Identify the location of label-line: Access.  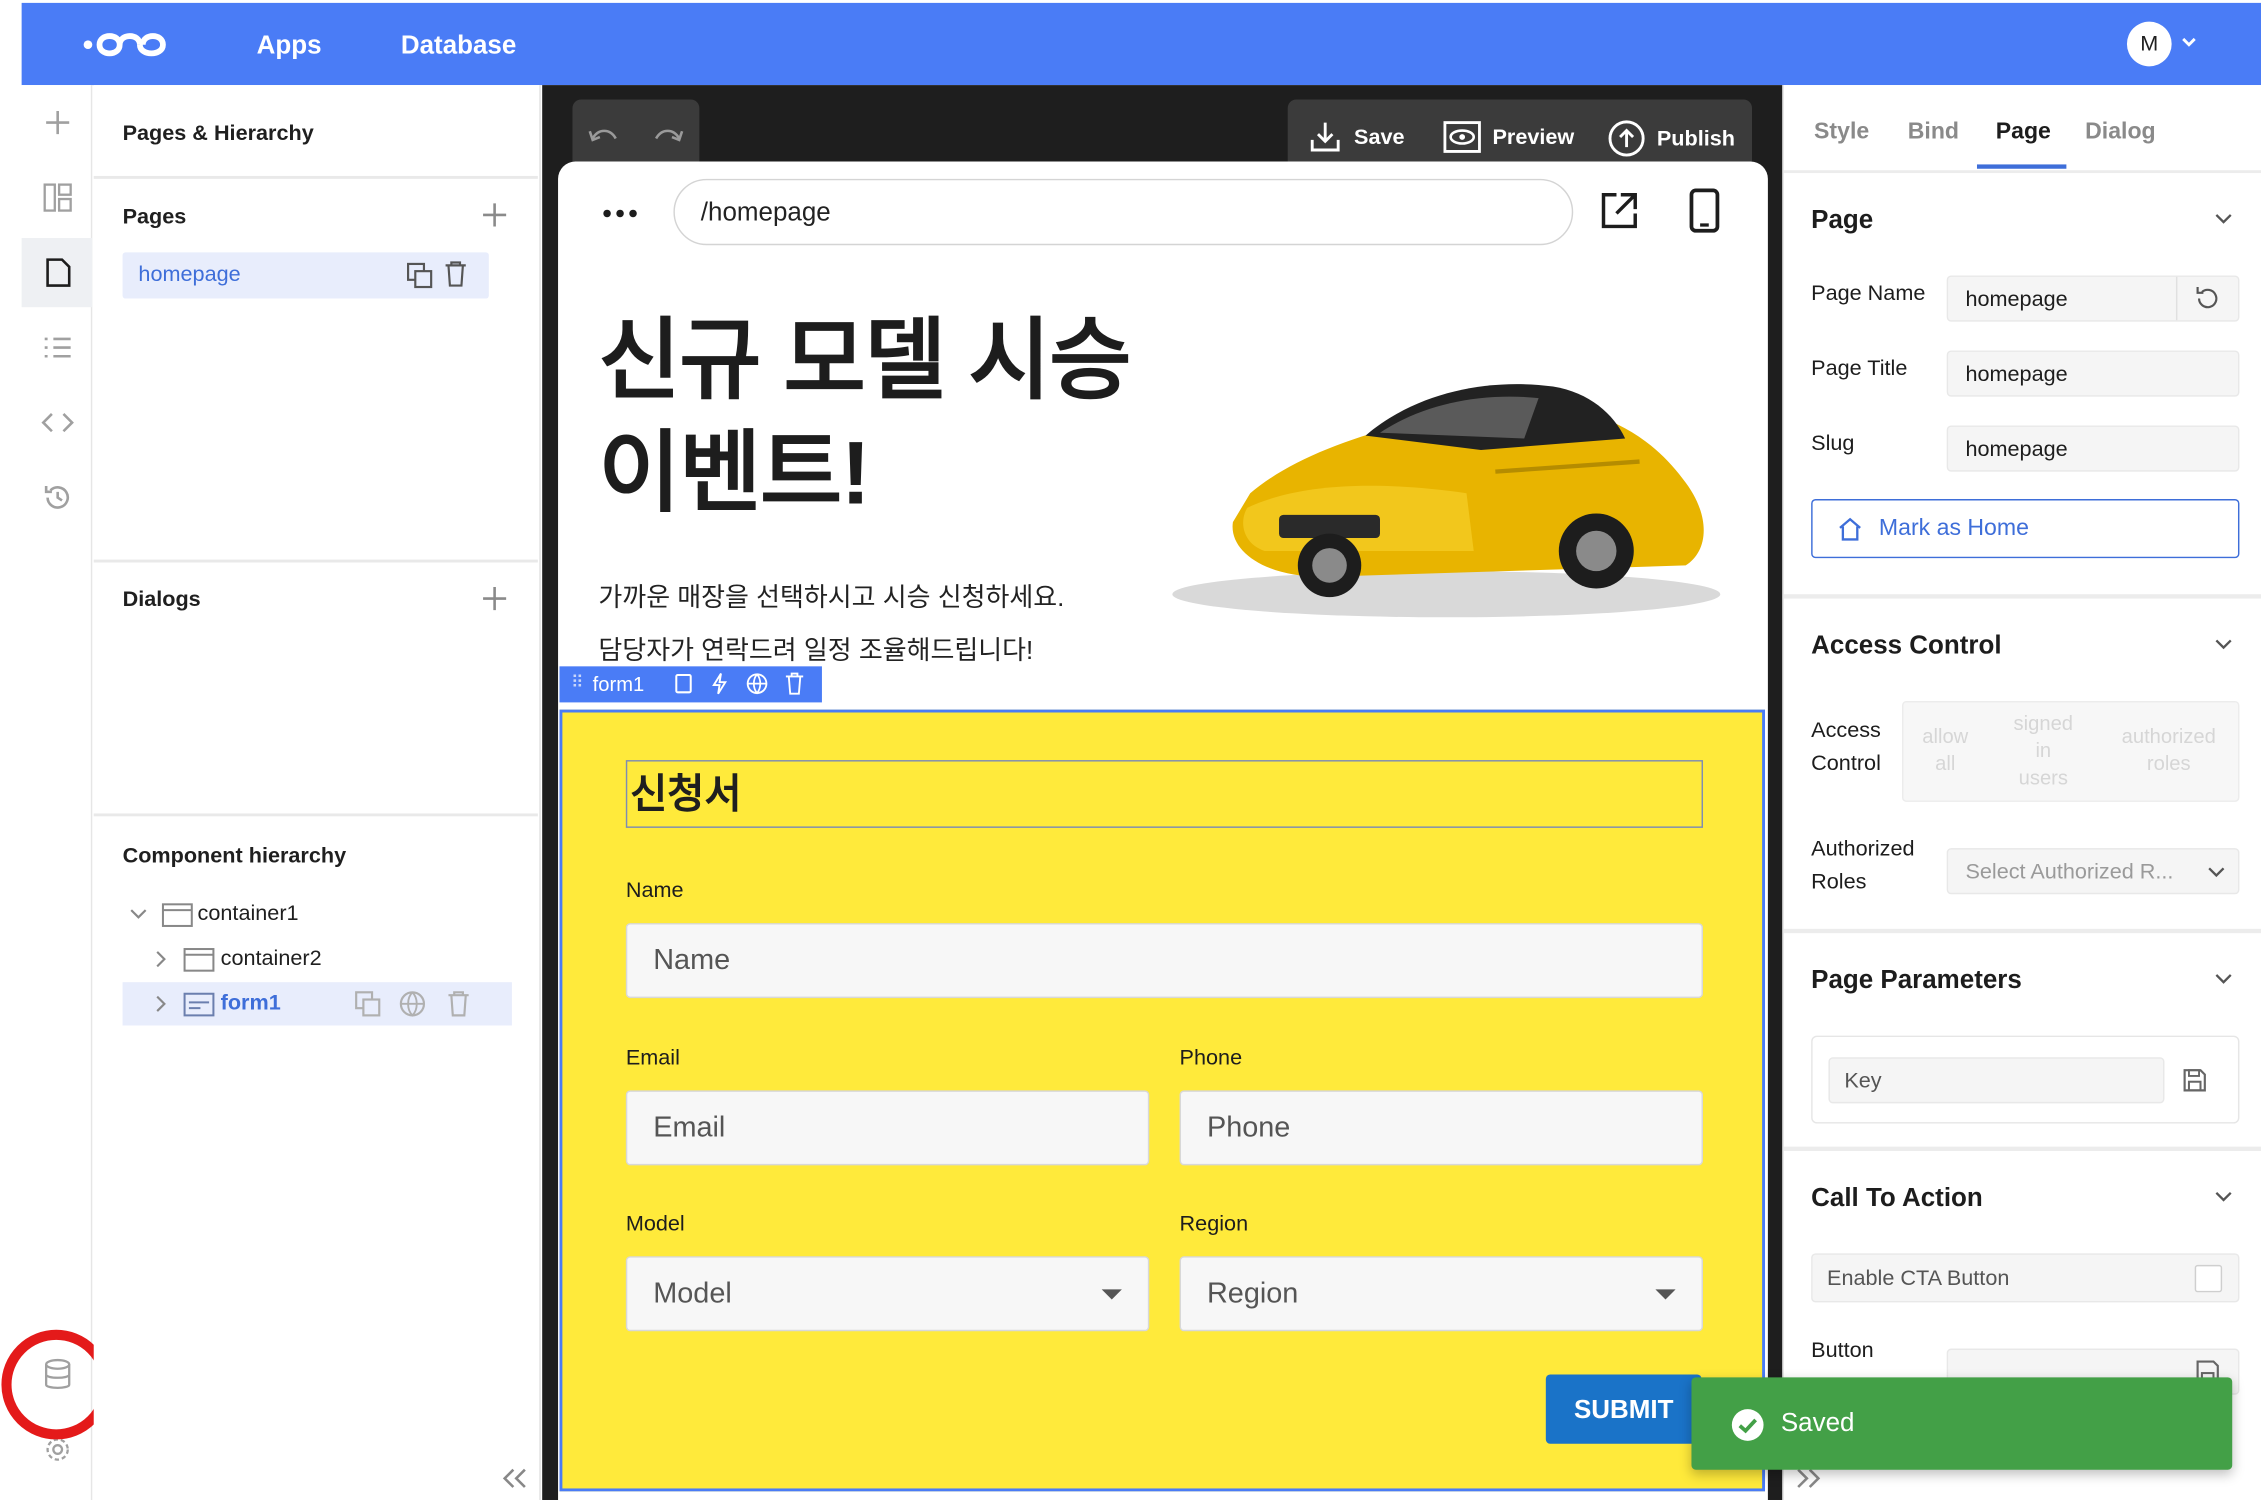
(1846, 730).